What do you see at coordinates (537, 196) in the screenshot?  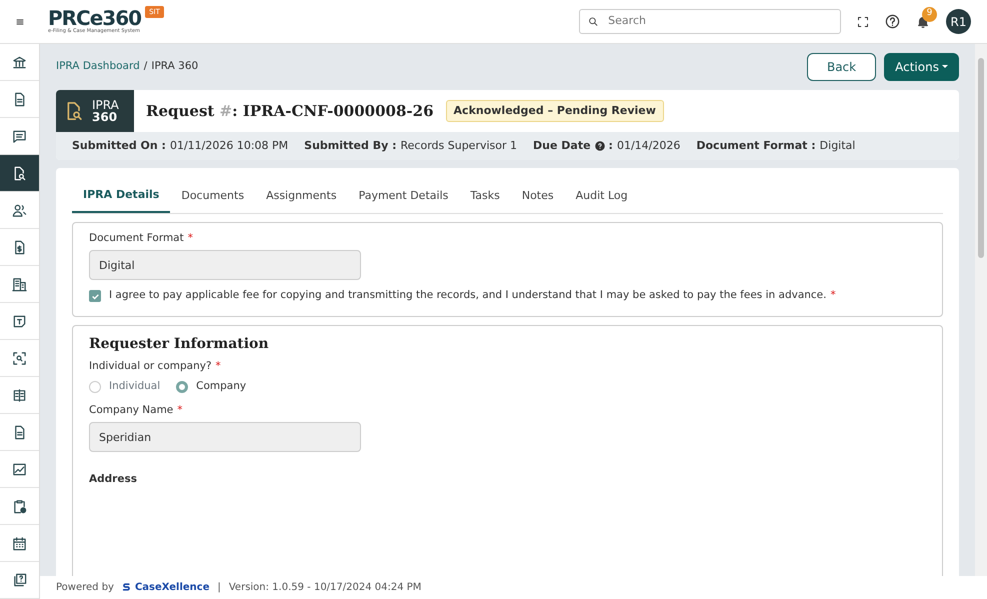 I see `tab: Notes` at bounding box center [537, 196].